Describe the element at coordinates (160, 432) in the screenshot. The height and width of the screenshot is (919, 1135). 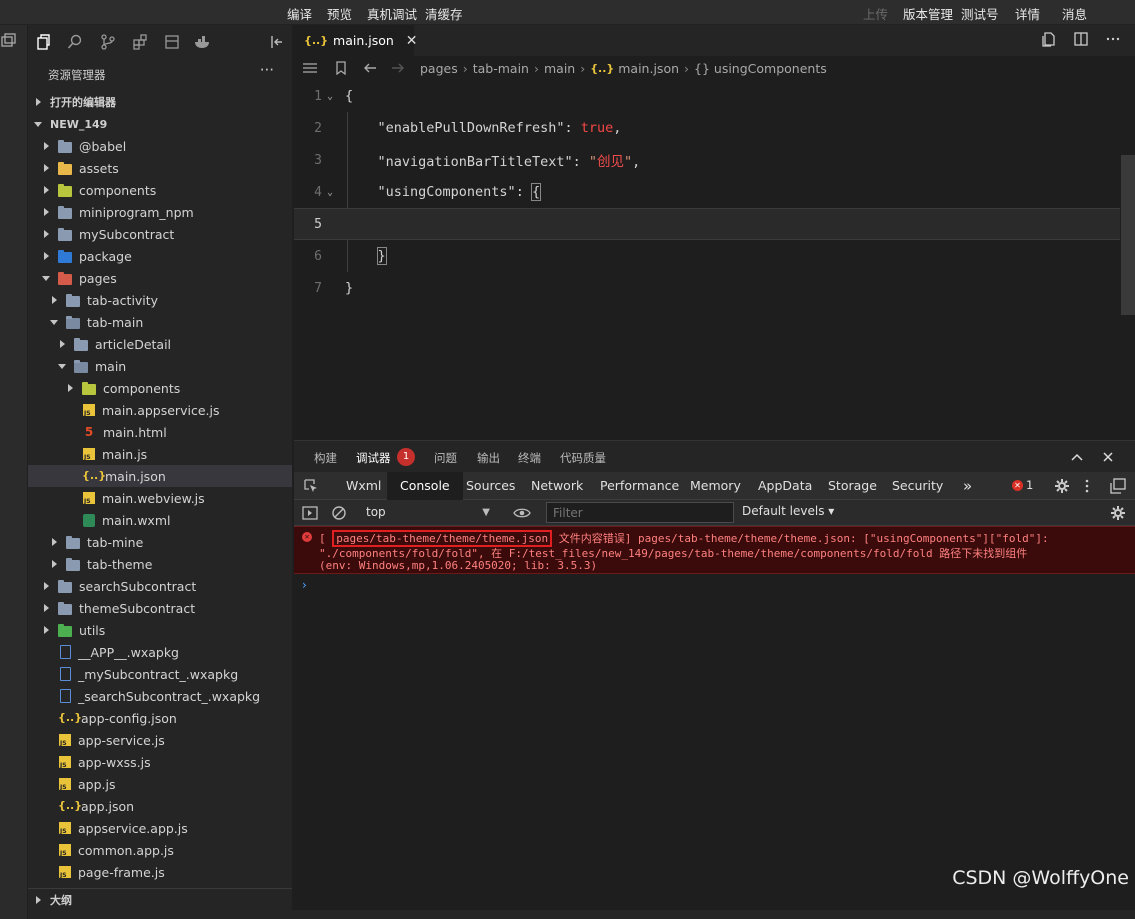
I see `tree-item: 5 main.html` at that location.